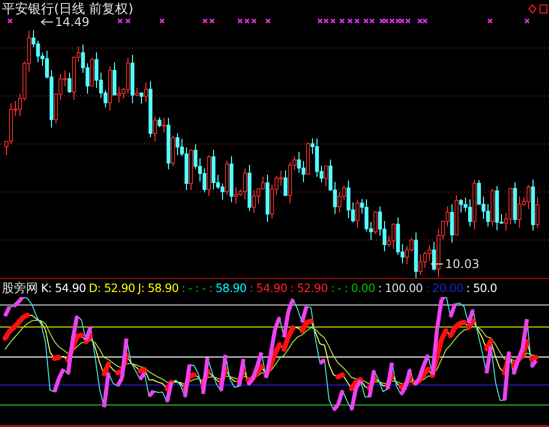 The width and height of the screenshot is (549, 427). I want to click on indicator-value: : 20.00, so click(445, 288).